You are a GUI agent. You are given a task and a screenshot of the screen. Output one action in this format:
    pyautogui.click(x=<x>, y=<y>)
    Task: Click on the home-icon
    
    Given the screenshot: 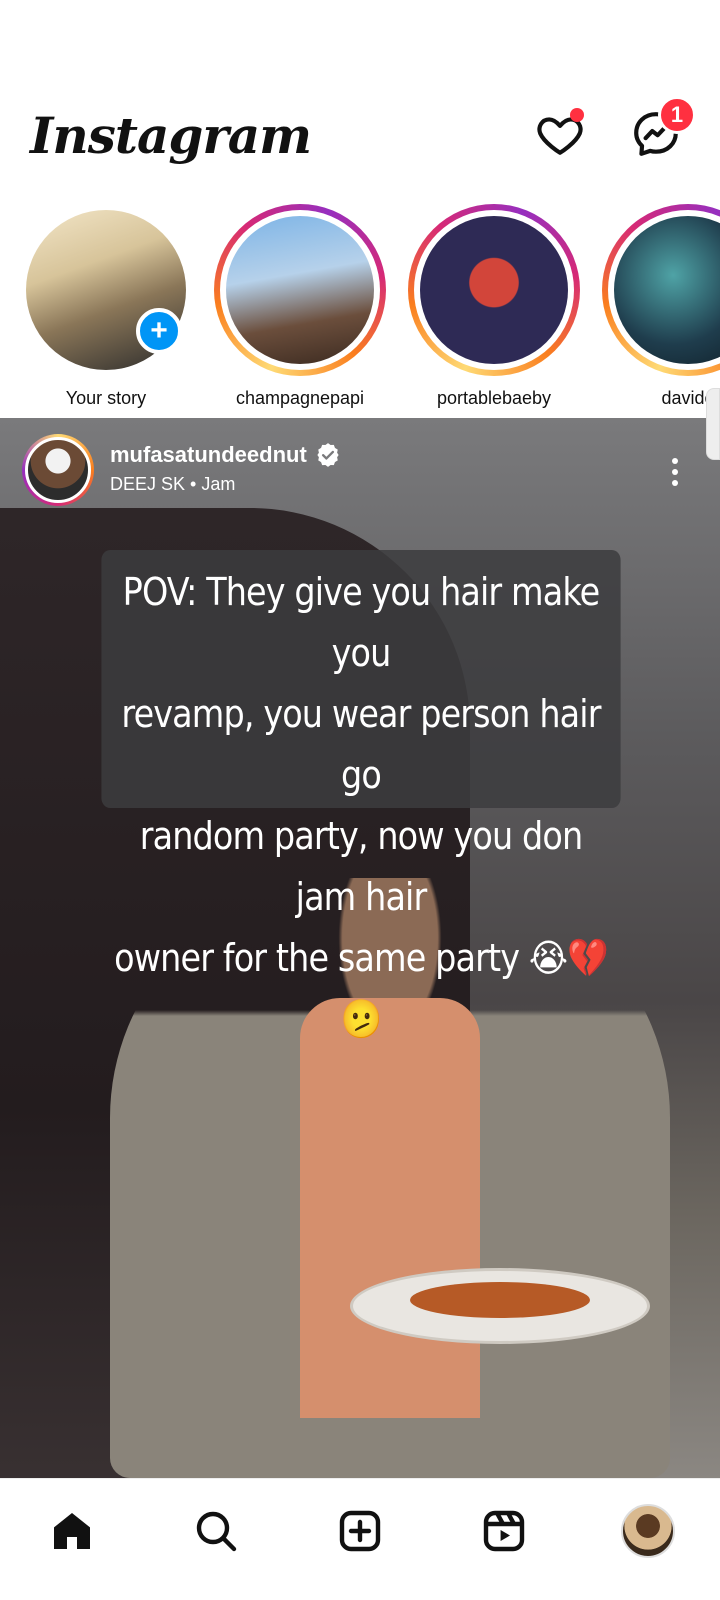 What is the action you would take?
    pyautogui.click(x=72, y=1531)
    